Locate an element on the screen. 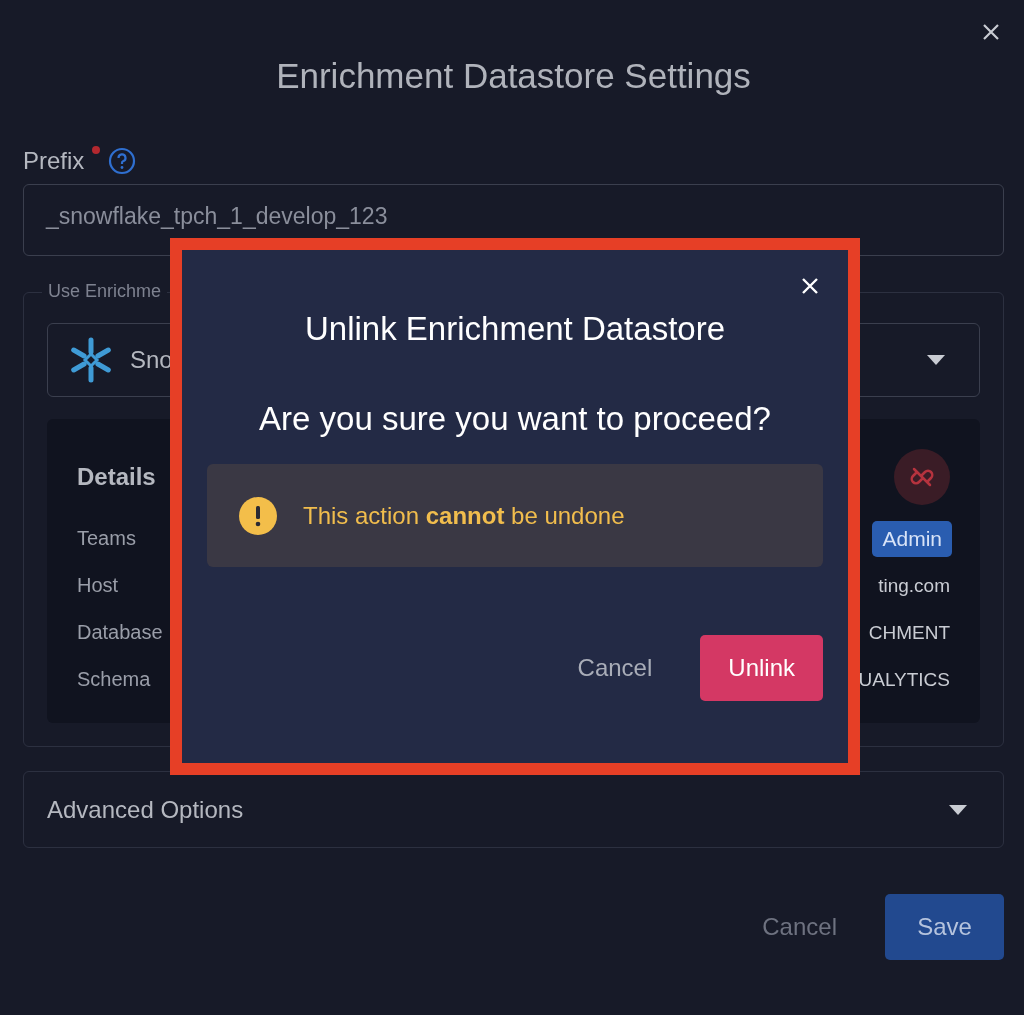 This screenshot has height=1015, width=1024. modal-button: Cancel is located at coordinates (615, 668).